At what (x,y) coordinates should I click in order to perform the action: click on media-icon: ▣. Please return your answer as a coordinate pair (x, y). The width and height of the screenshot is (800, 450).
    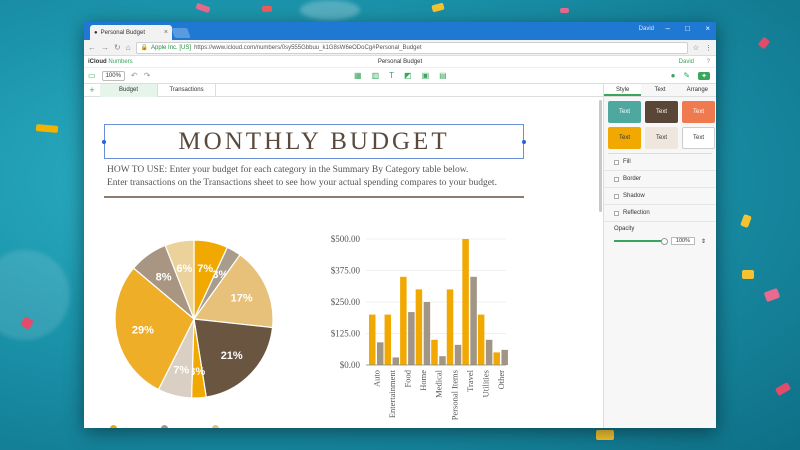
    Looking at the image, I should click on (426, 75).